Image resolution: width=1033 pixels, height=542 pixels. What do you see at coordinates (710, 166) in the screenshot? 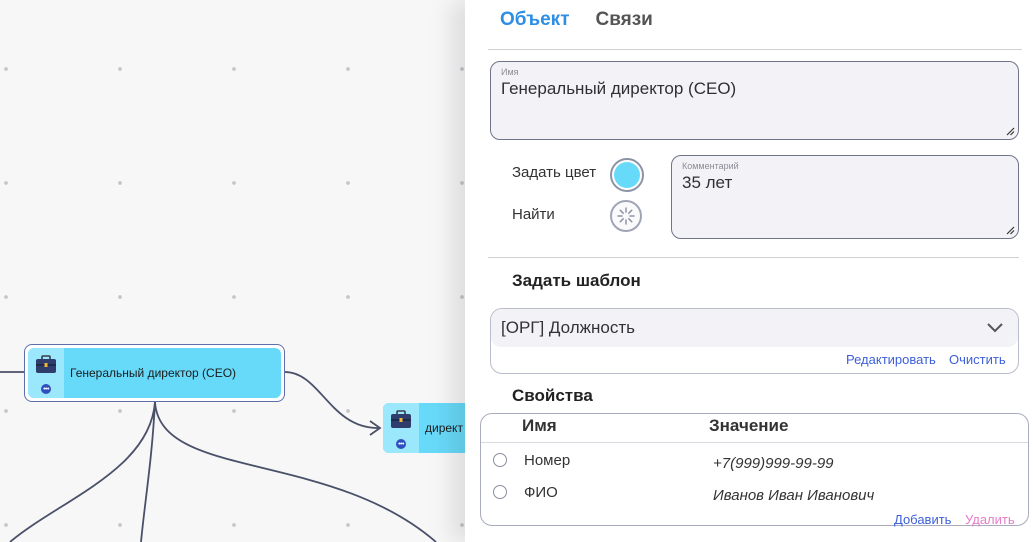
I see `comment-field-label: Комментарий` at bounding box center [710, 166].